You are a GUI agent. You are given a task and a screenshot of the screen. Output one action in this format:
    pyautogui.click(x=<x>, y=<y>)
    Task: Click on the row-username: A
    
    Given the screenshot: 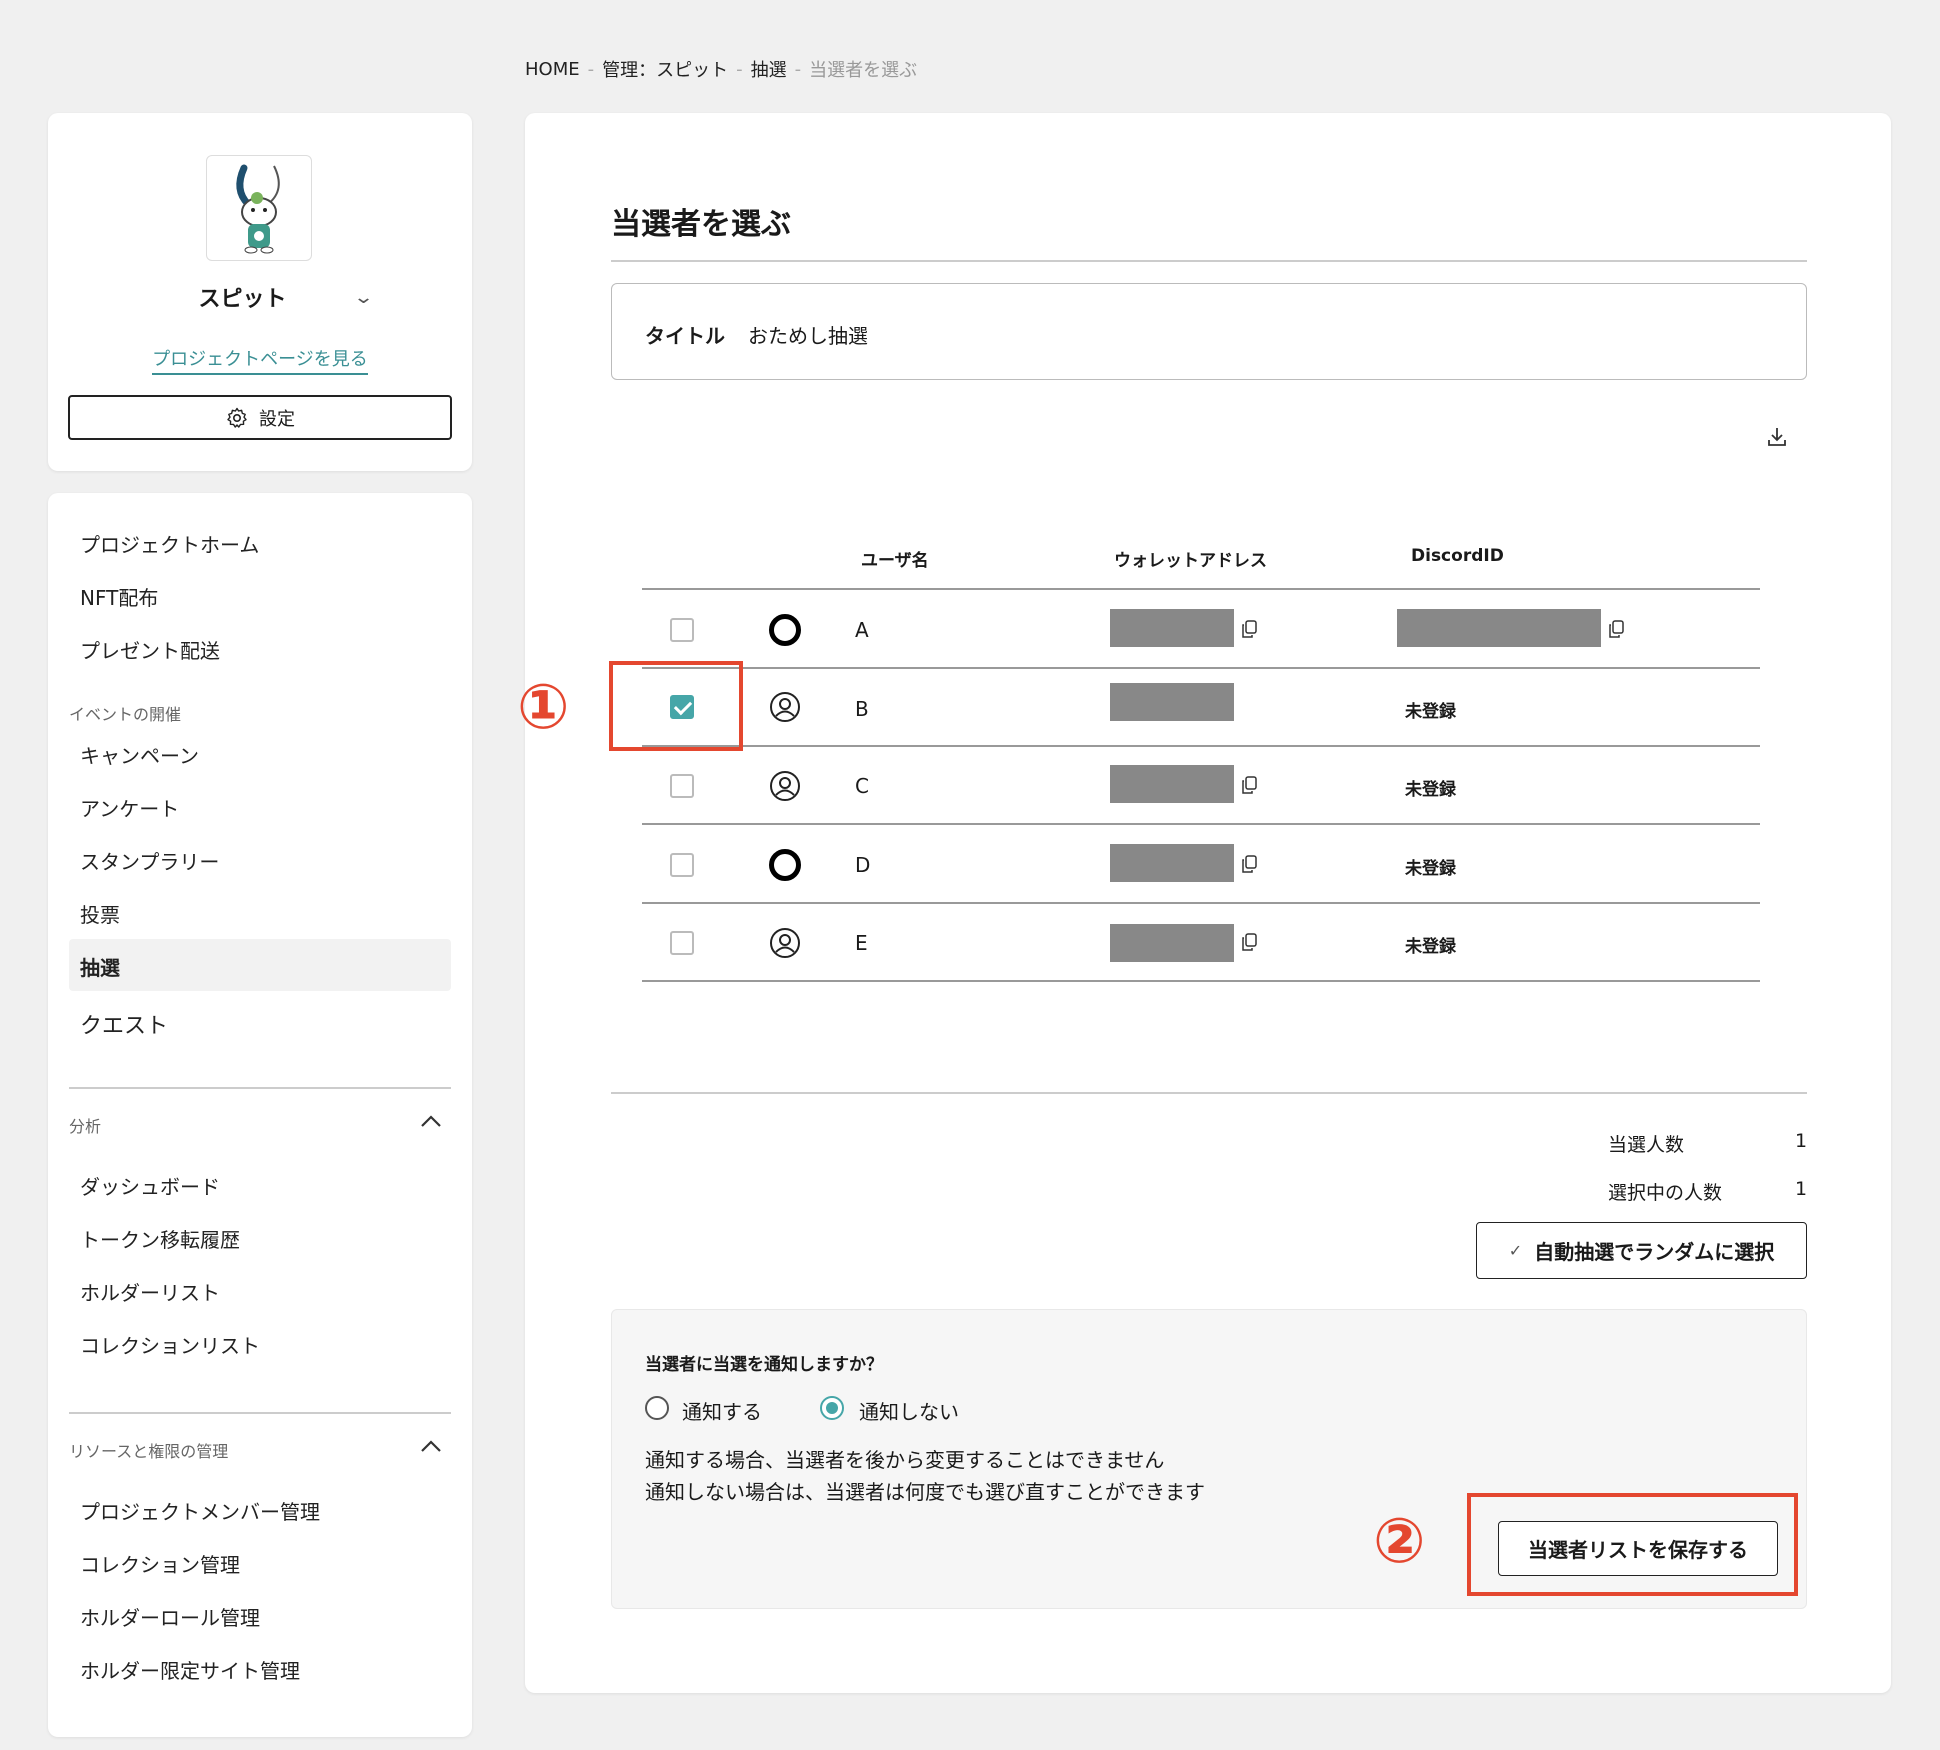 What is the action you would take?
    pyautogui.click(x=862, y=630)
    